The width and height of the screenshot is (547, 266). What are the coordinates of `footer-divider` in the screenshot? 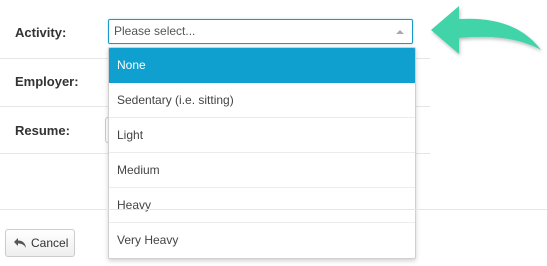 It's located at (273, 209).